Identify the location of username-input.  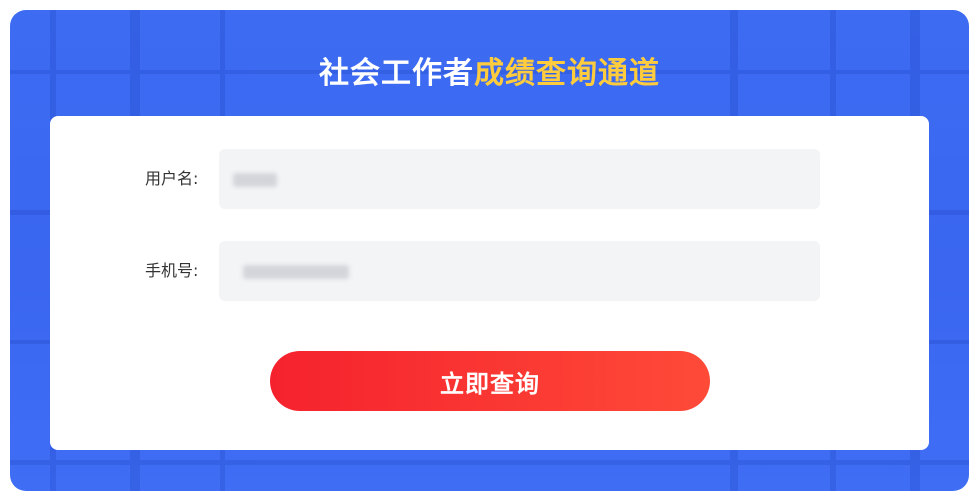
(519, 179).